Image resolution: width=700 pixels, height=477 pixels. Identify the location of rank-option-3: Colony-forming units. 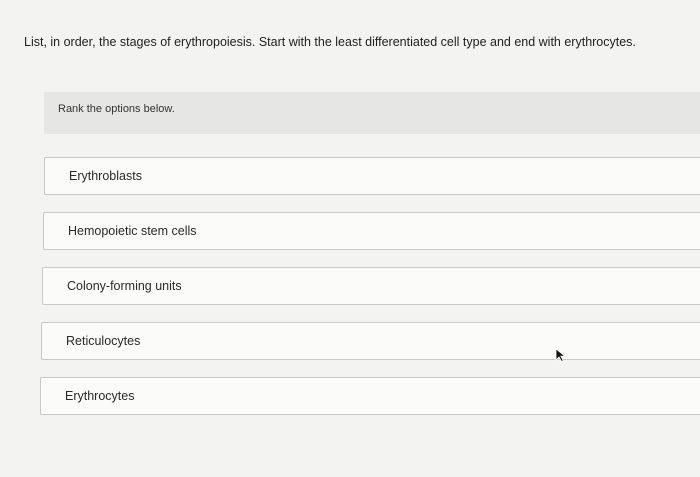
(371, 286).